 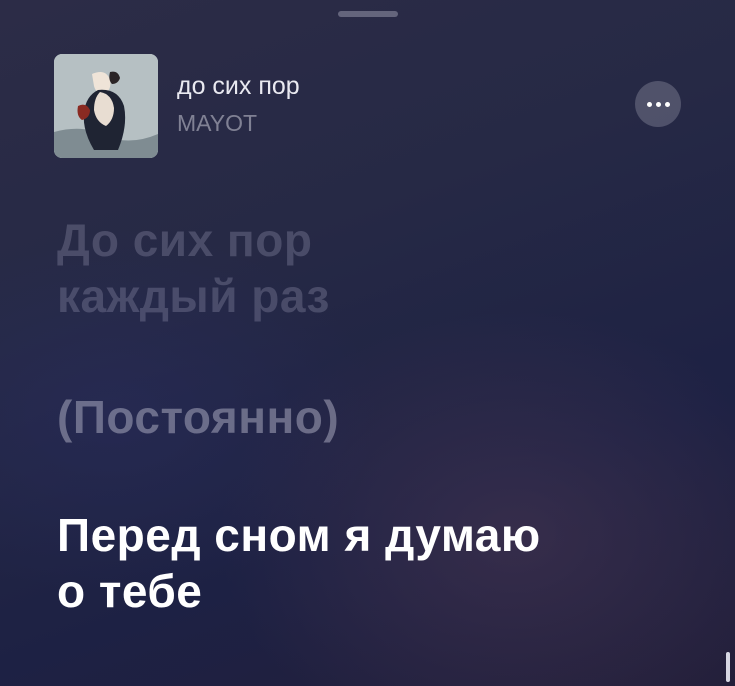 What do you see at coordinates (368, 14) in the screenshot?
I see `sheet-grabber-handle` at bounding box center [368, 14].